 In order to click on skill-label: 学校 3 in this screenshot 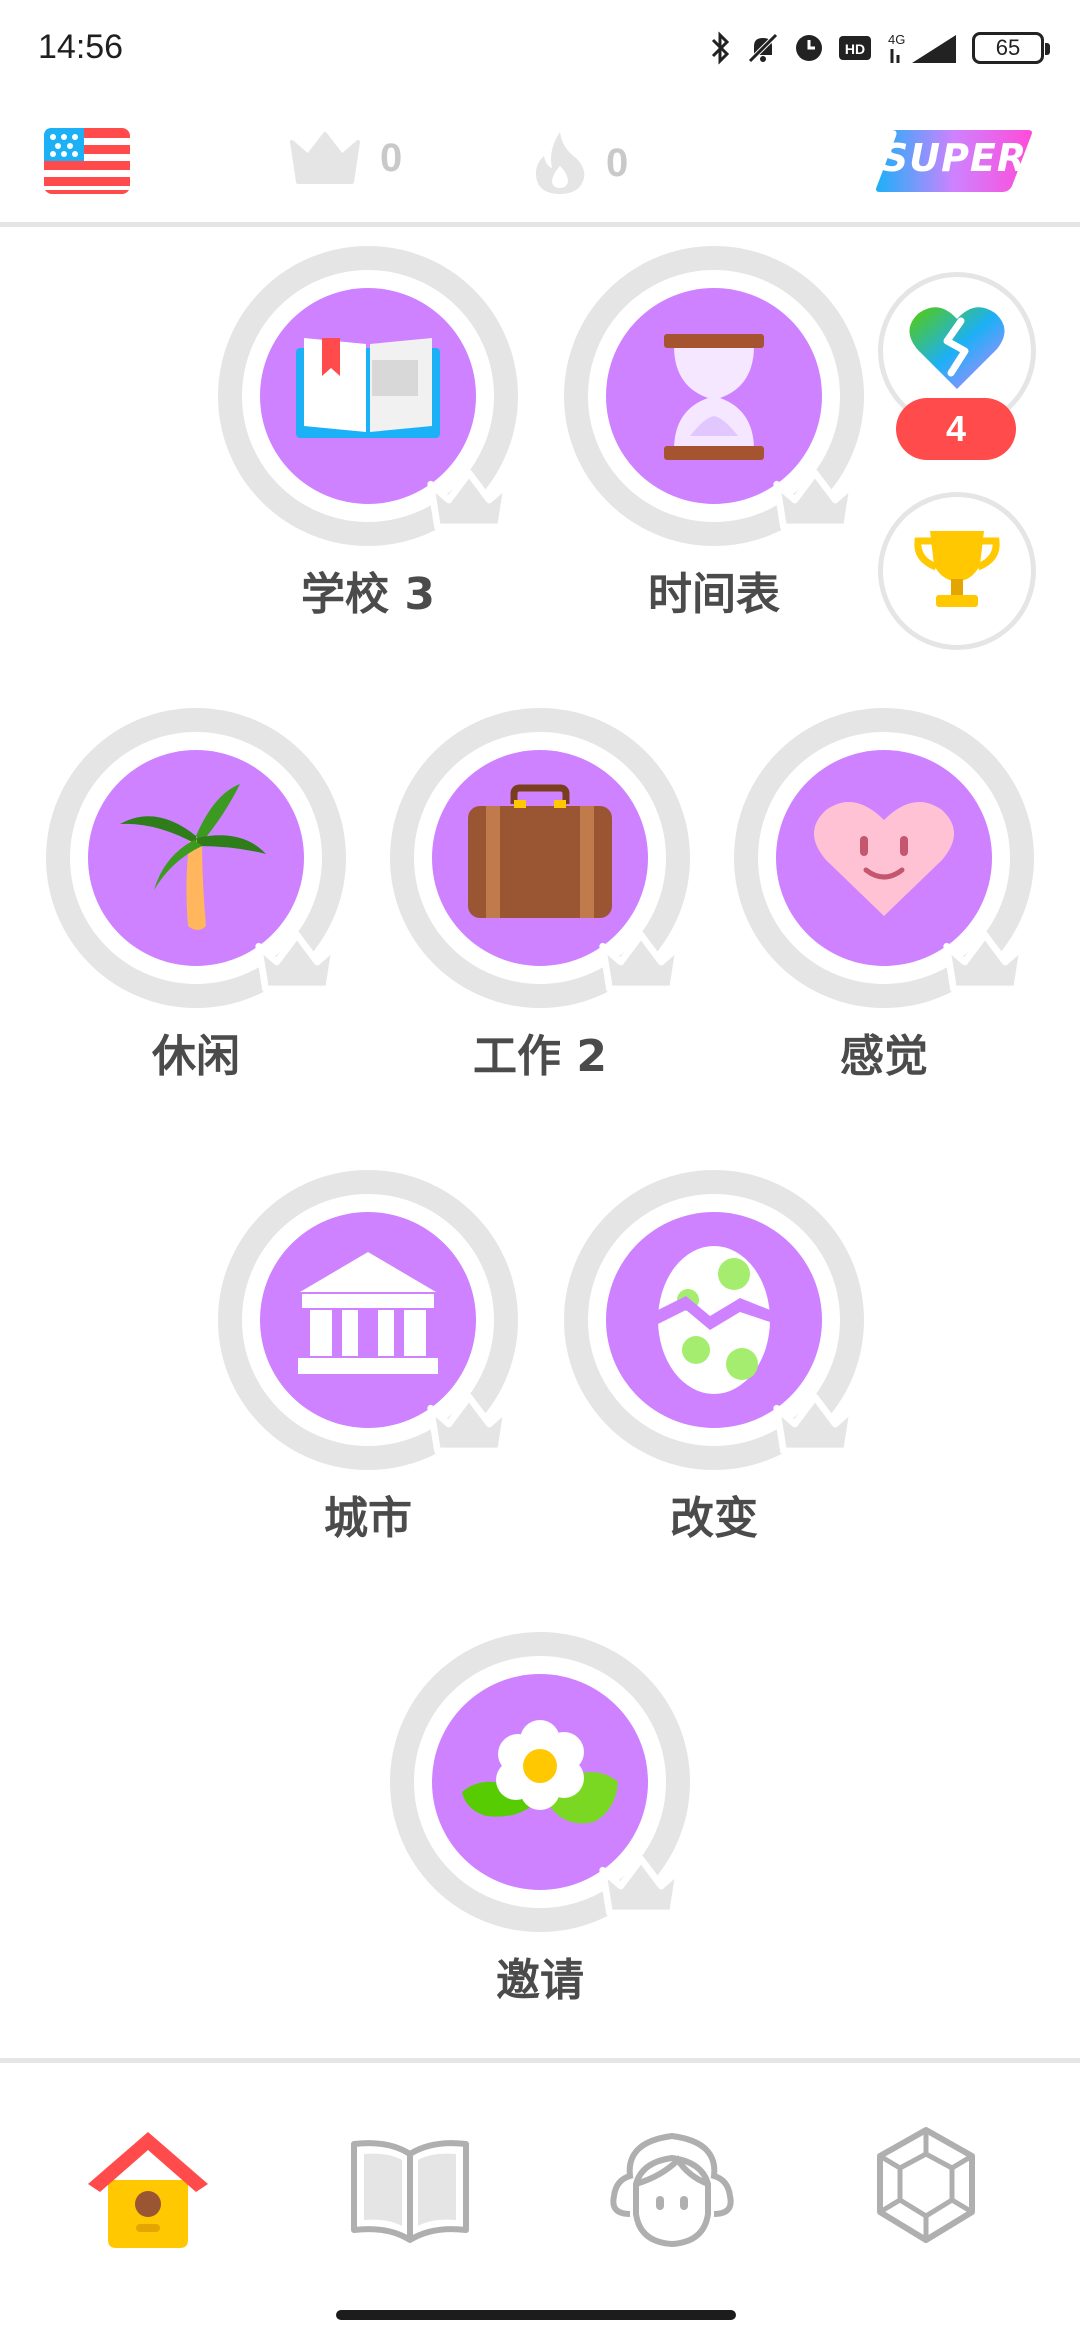, I will do `click(368, 594)`.